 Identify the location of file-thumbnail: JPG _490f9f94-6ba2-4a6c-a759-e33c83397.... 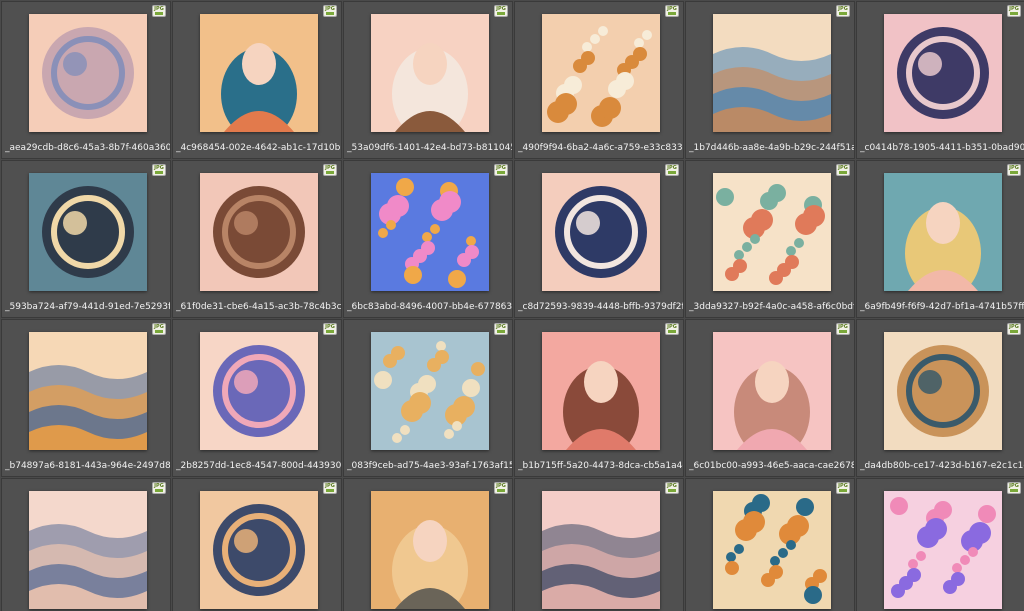
(599, 80).